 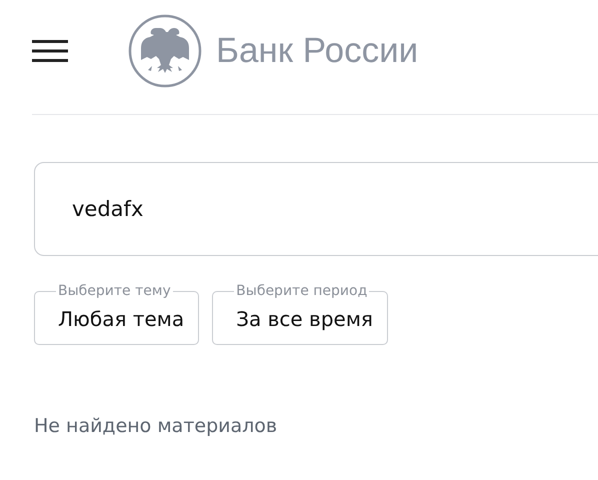 What do you see at coordinates (156, 426) in the screenshot?
I see `empty-message: Не найдено материалов` at bounding box center [156, 426].